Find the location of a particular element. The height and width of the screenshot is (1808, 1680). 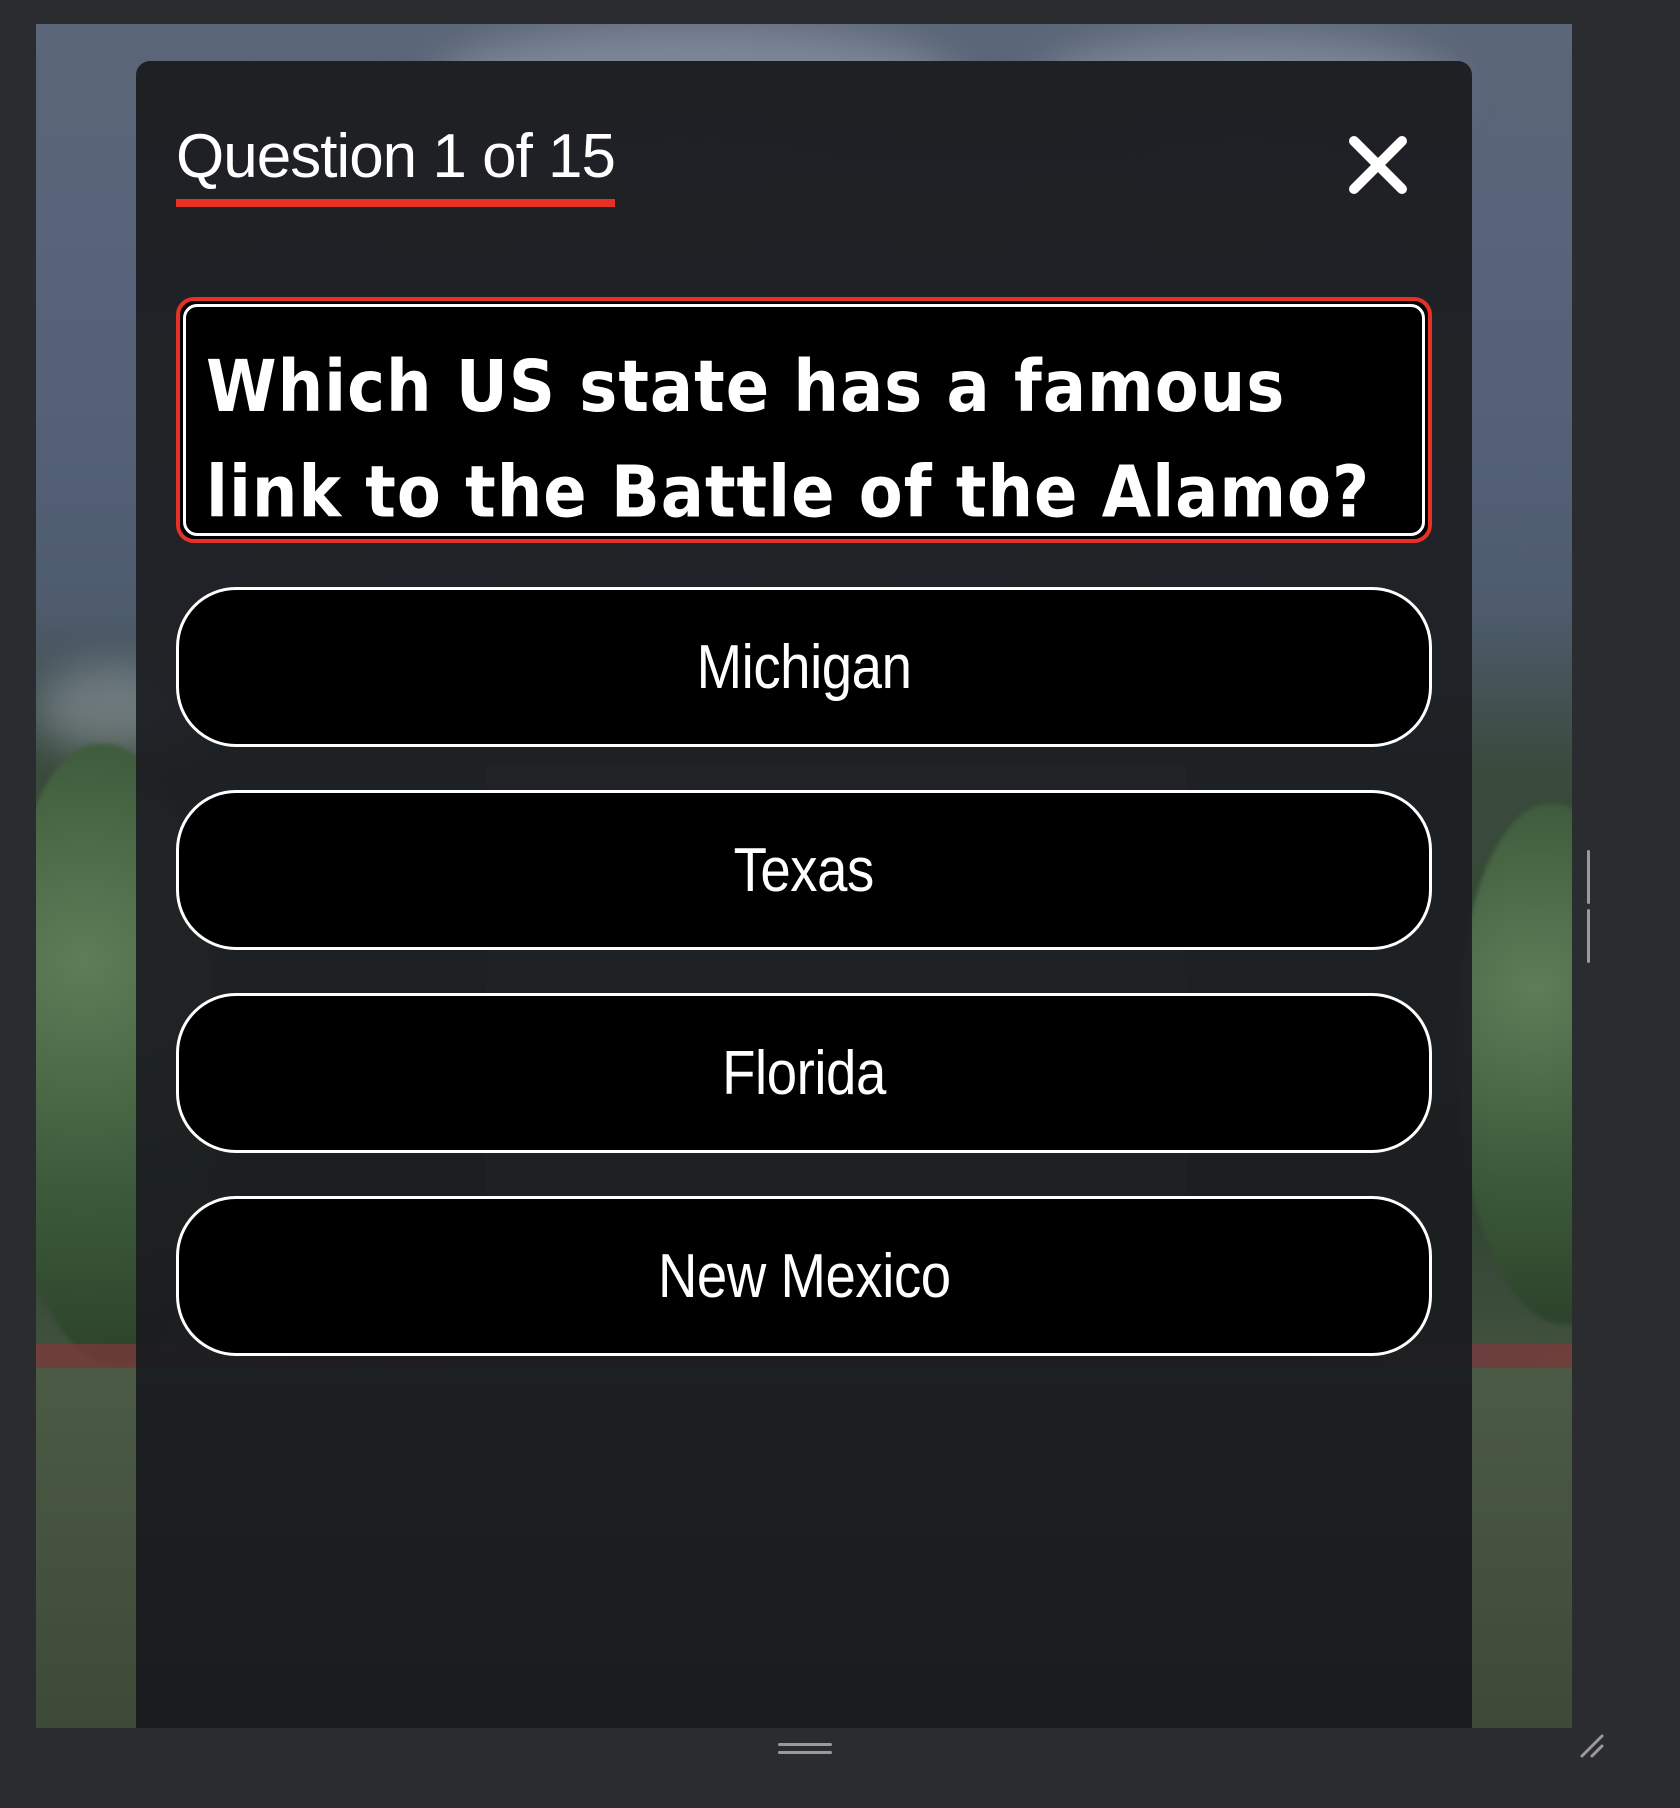

close-button is located at coordinates (1378, 165).